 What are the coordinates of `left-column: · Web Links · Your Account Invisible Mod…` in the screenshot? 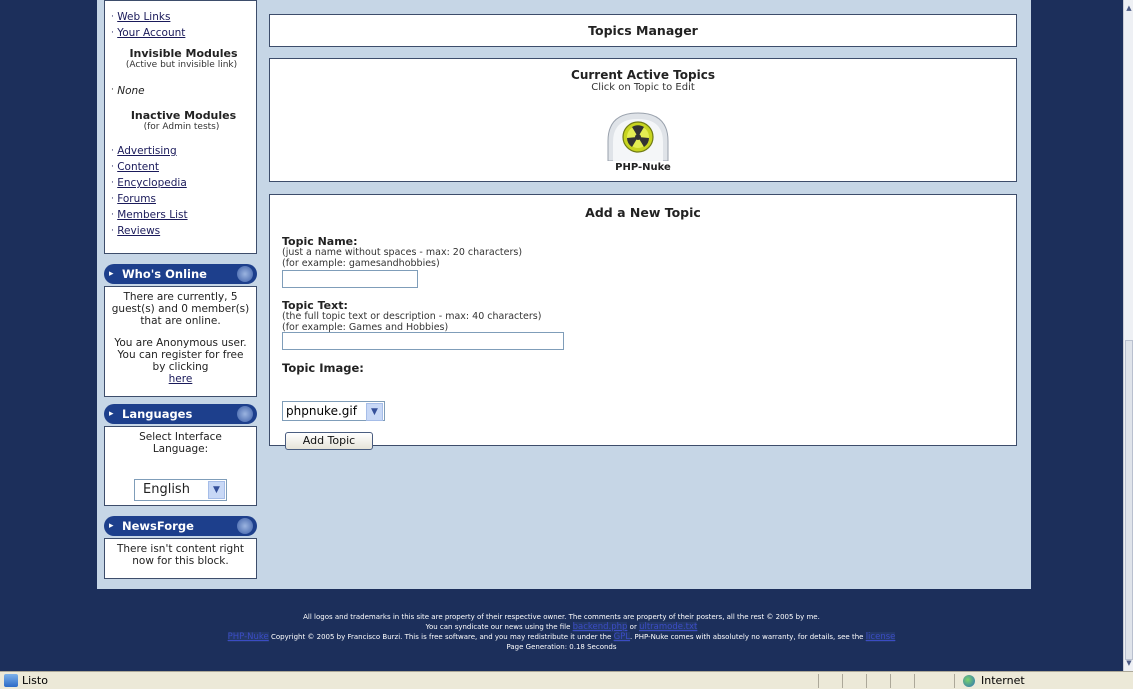 It's located at (180, 127).